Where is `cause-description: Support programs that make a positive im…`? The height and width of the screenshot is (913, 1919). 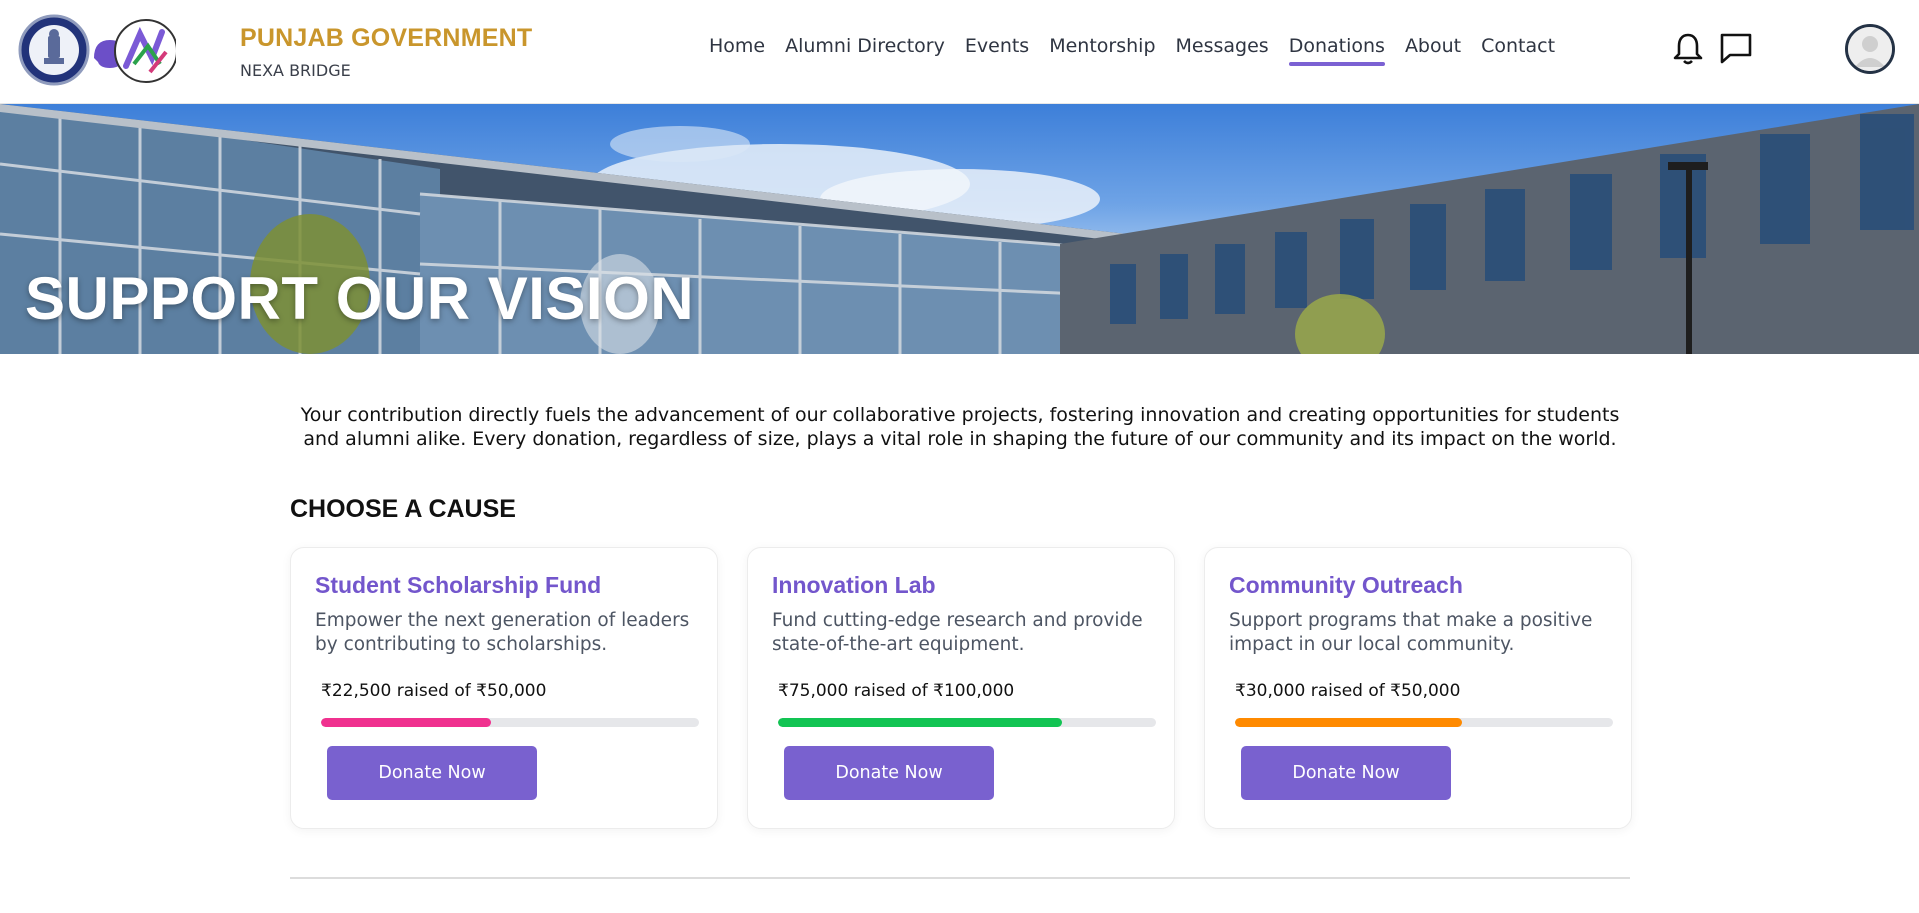
cause-description: Support programs that make a positive im… is located at coordinates (1411, 632).